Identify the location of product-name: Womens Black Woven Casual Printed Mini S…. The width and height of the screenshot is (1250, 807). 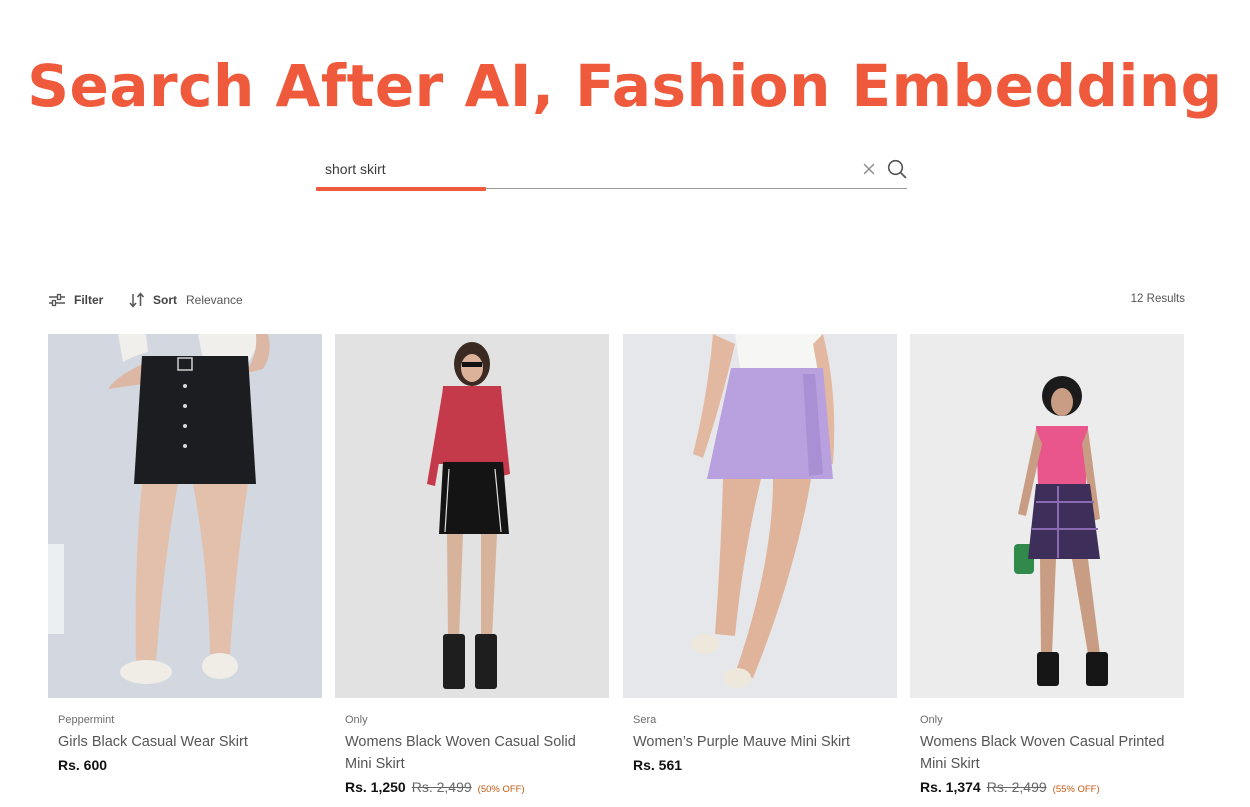
(1045, 753).